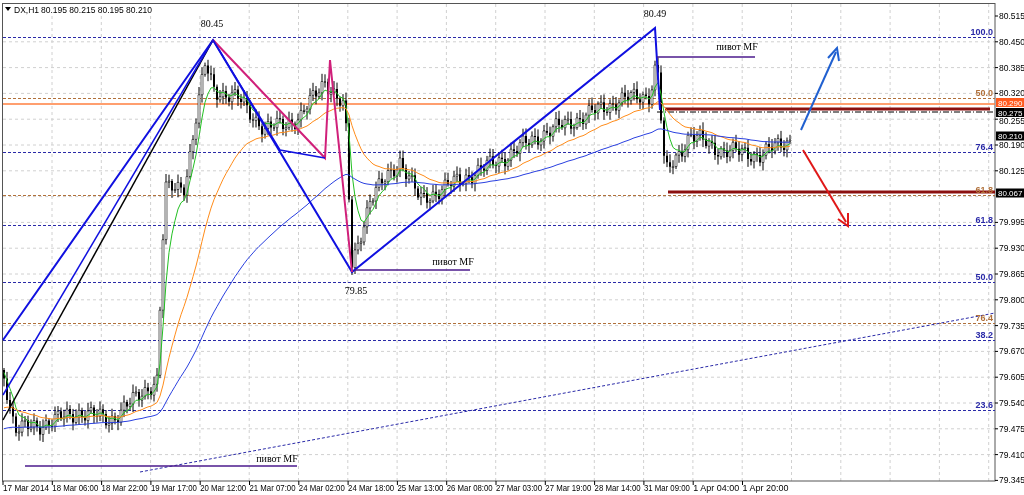  Describe the element at coordinates (1010, 113) in the screenshot. I see `price-tag: 80.275` at that location.